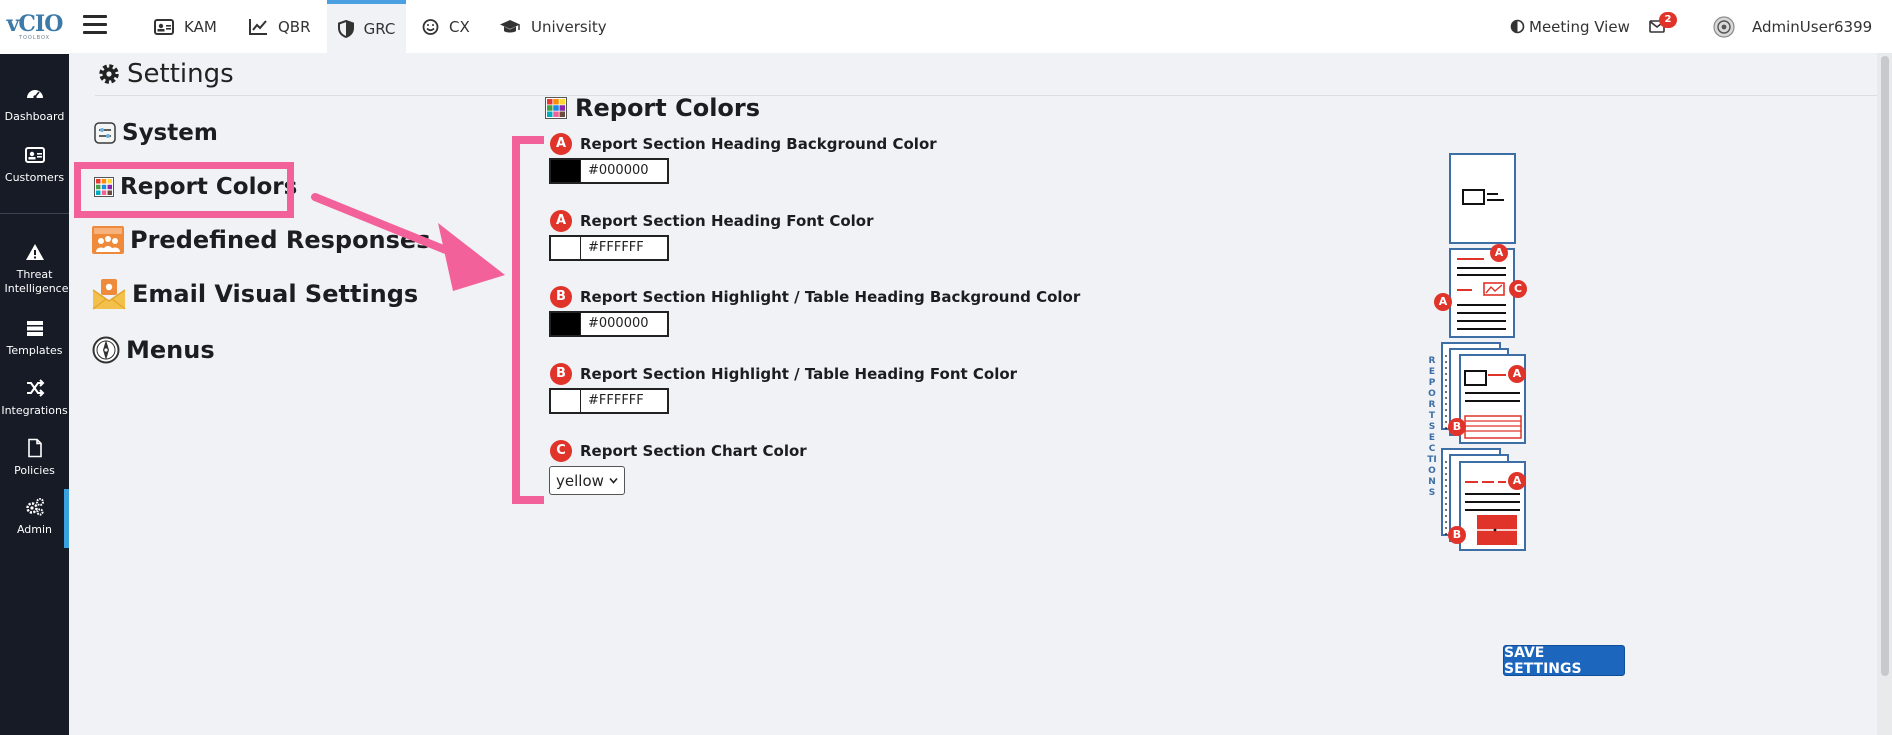  I want to click on chart-color-selected: yellow, so click(580, 480).